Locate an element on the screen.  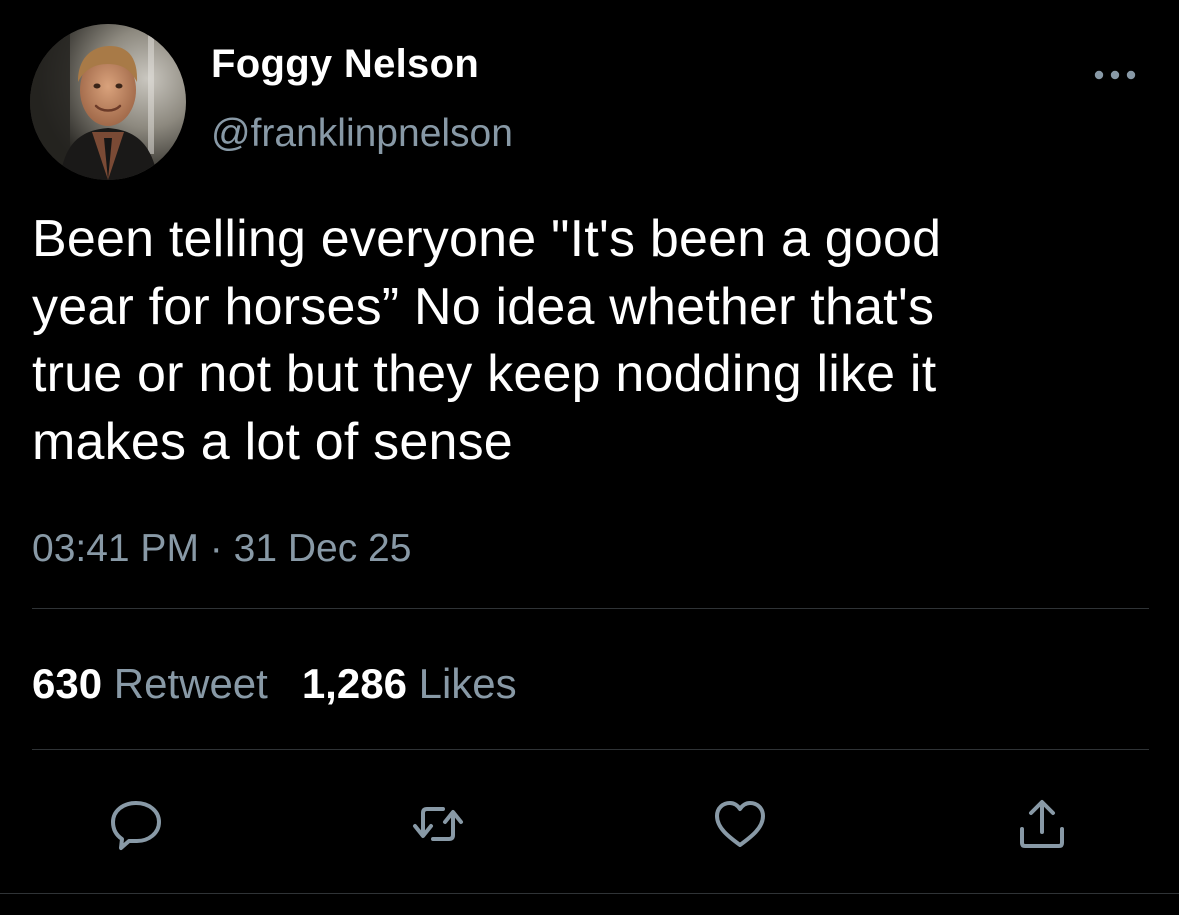
like-stat: 1,286 Likes is located at coordinates (409, 684).